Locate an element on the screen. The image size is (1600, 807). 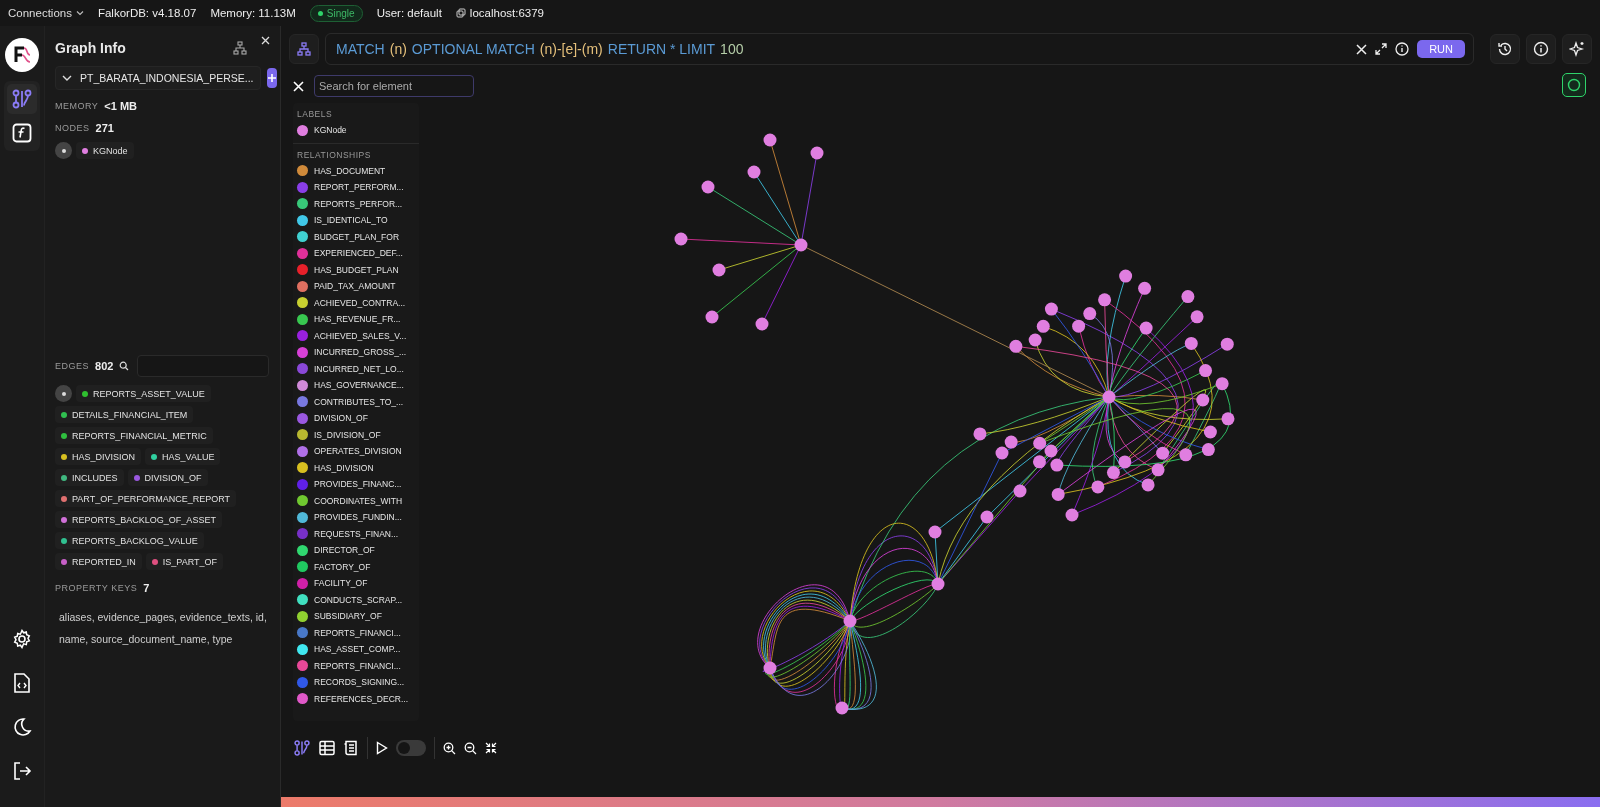
edge-type-chip: DIVISION_OF is located at coordinates (167, 477).